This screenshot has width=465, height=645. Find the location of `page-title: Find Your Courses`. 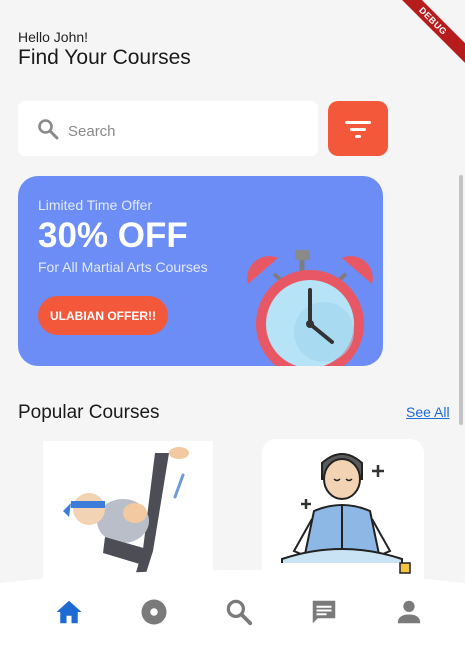

page-title: Find Your Courses is located at coordinates (104, 57).